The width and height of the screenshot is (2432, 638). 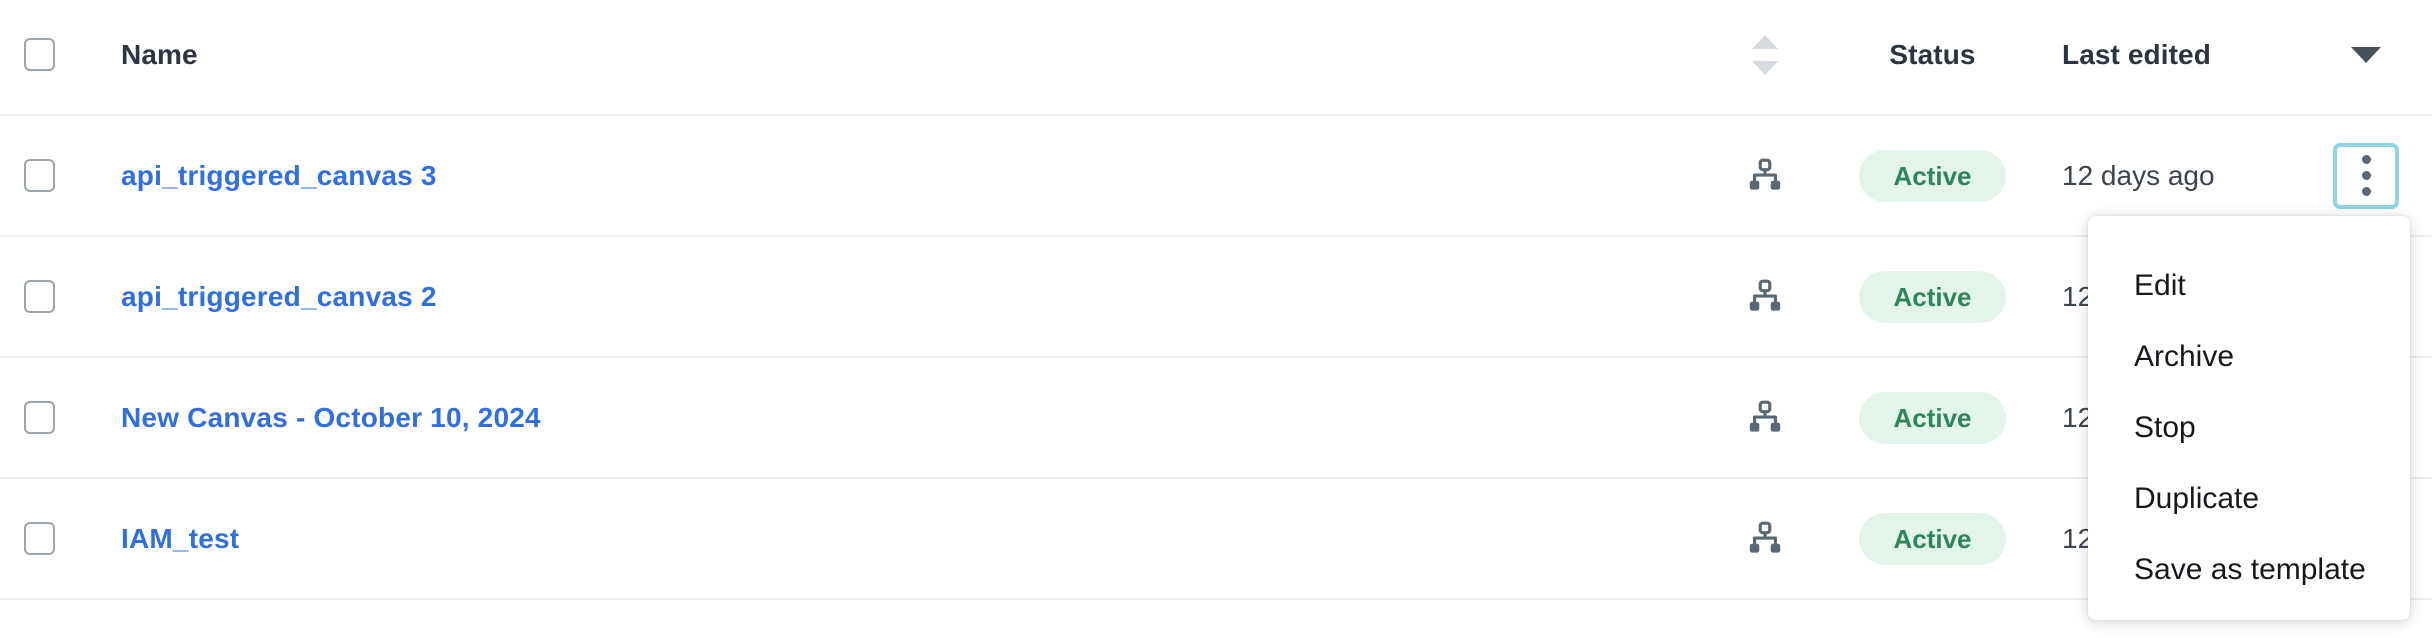 I want to click on caret-down-icon, so click(x=2366, y=54).